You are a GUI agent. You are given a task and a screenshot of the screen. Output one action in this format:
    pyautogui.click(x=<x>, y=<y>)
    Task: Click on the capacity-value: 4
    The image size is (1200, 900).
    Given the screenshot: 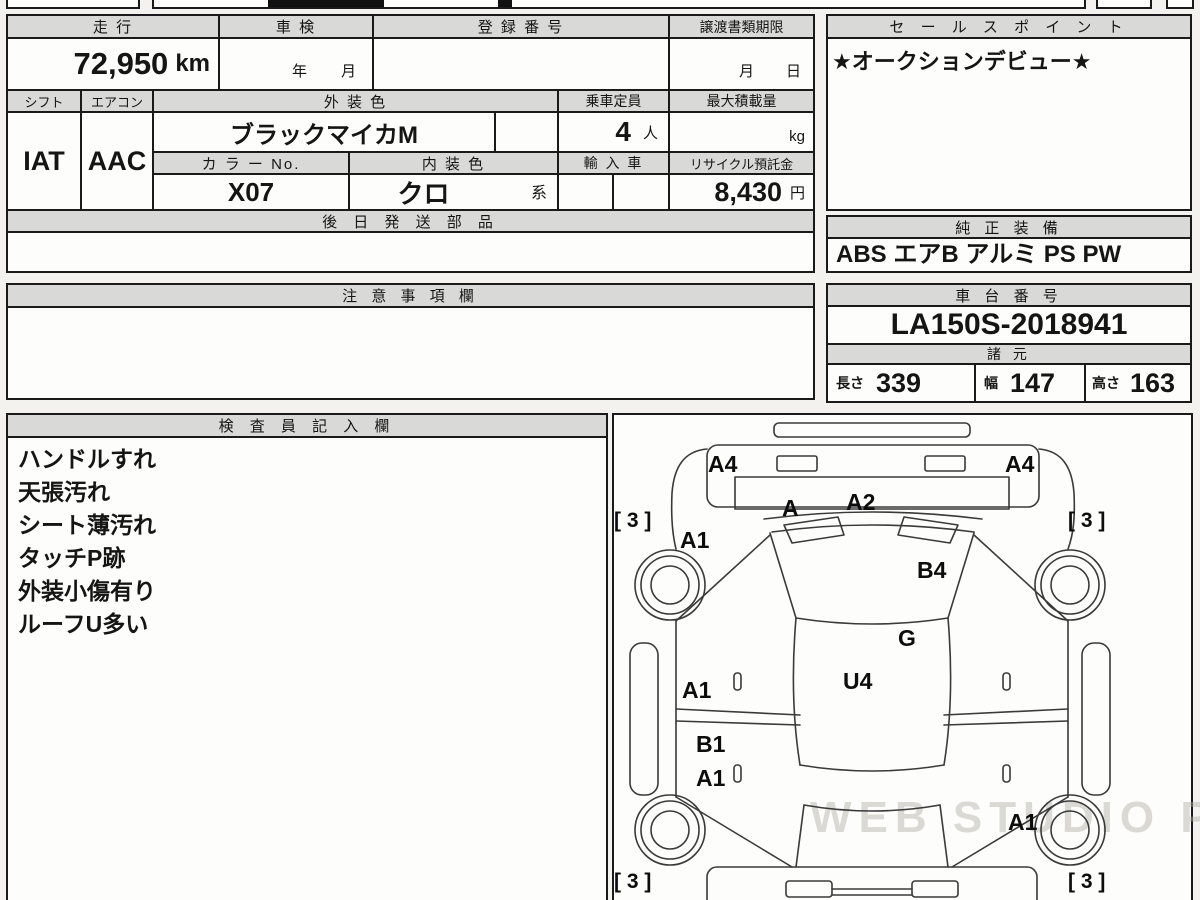 What is the action you would take?
    pyautogui.click(x=623, y=131)
    